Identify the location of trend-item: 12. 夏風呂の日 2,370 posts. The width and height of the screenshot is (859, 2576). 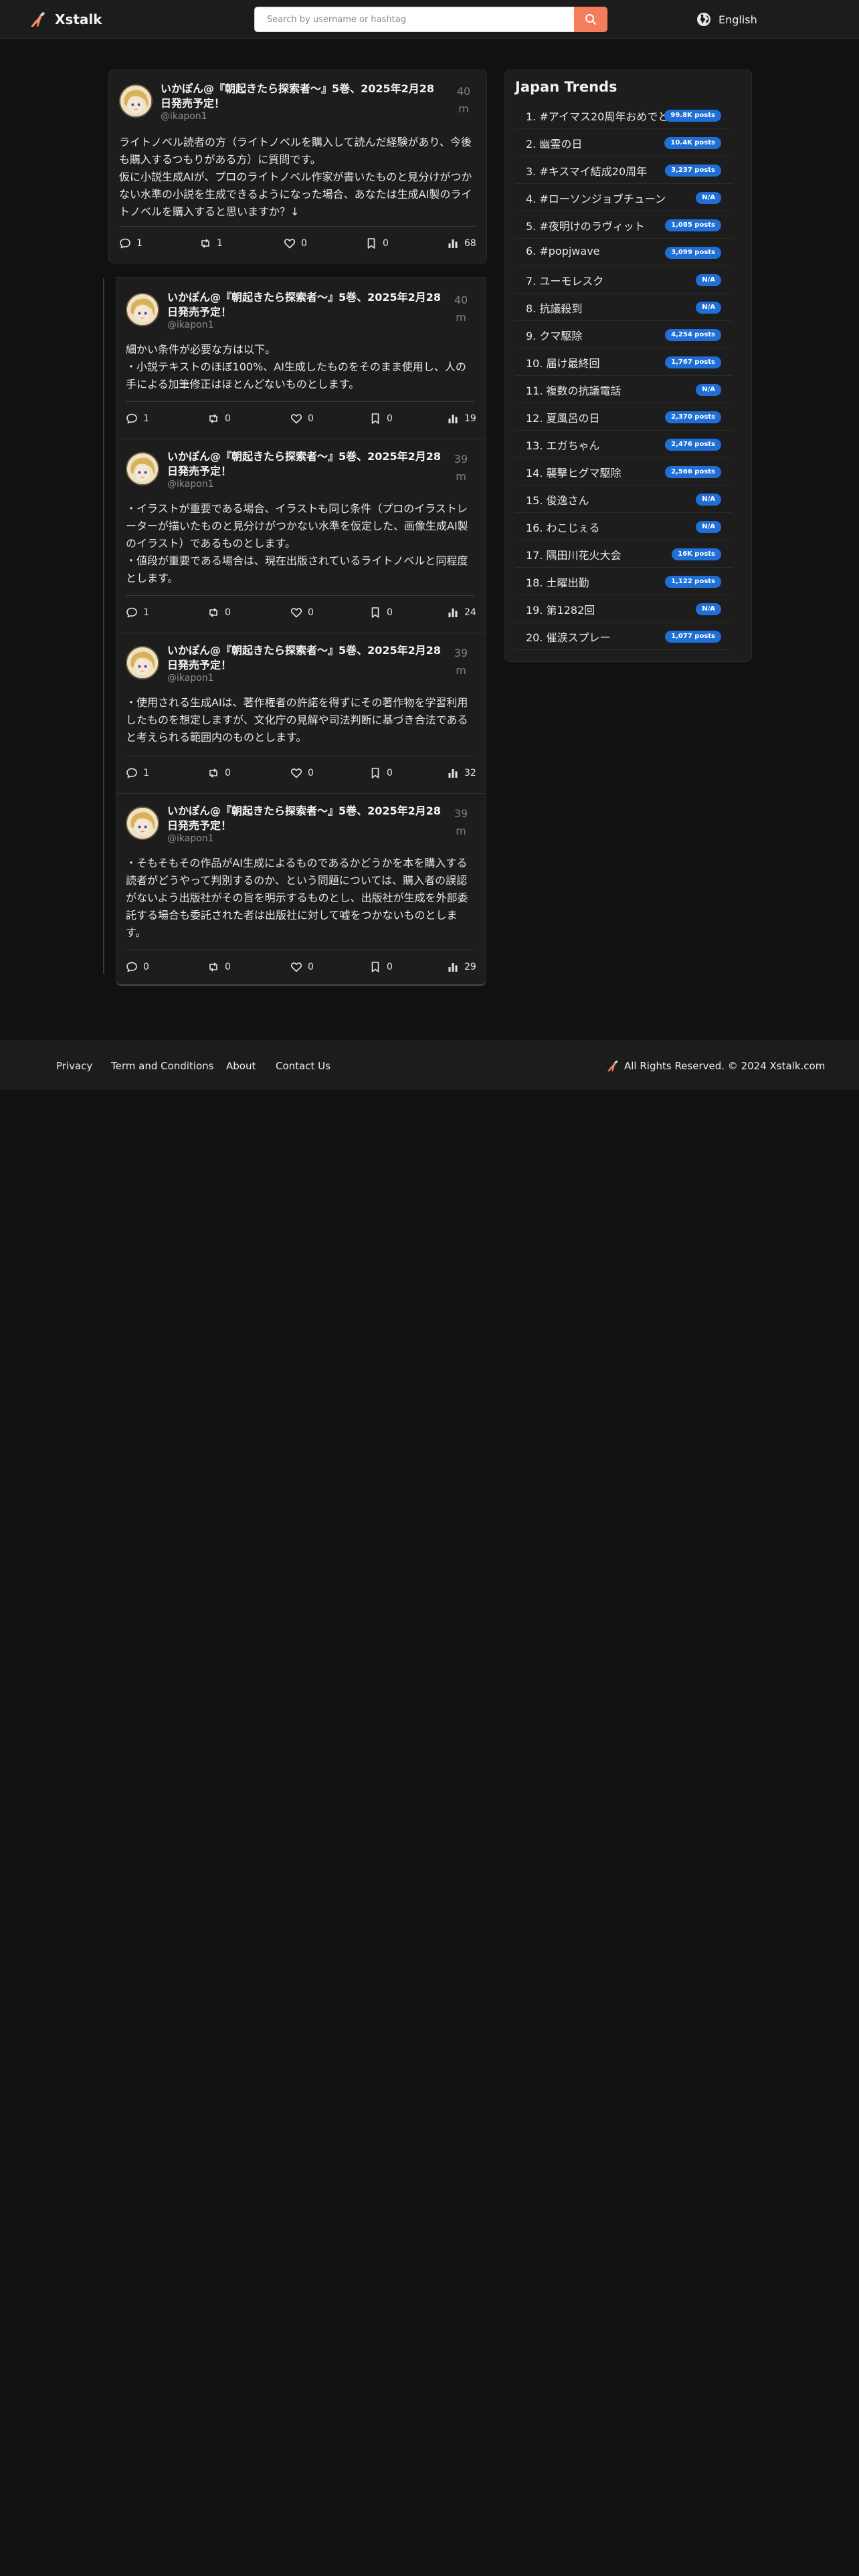
(623, 417).